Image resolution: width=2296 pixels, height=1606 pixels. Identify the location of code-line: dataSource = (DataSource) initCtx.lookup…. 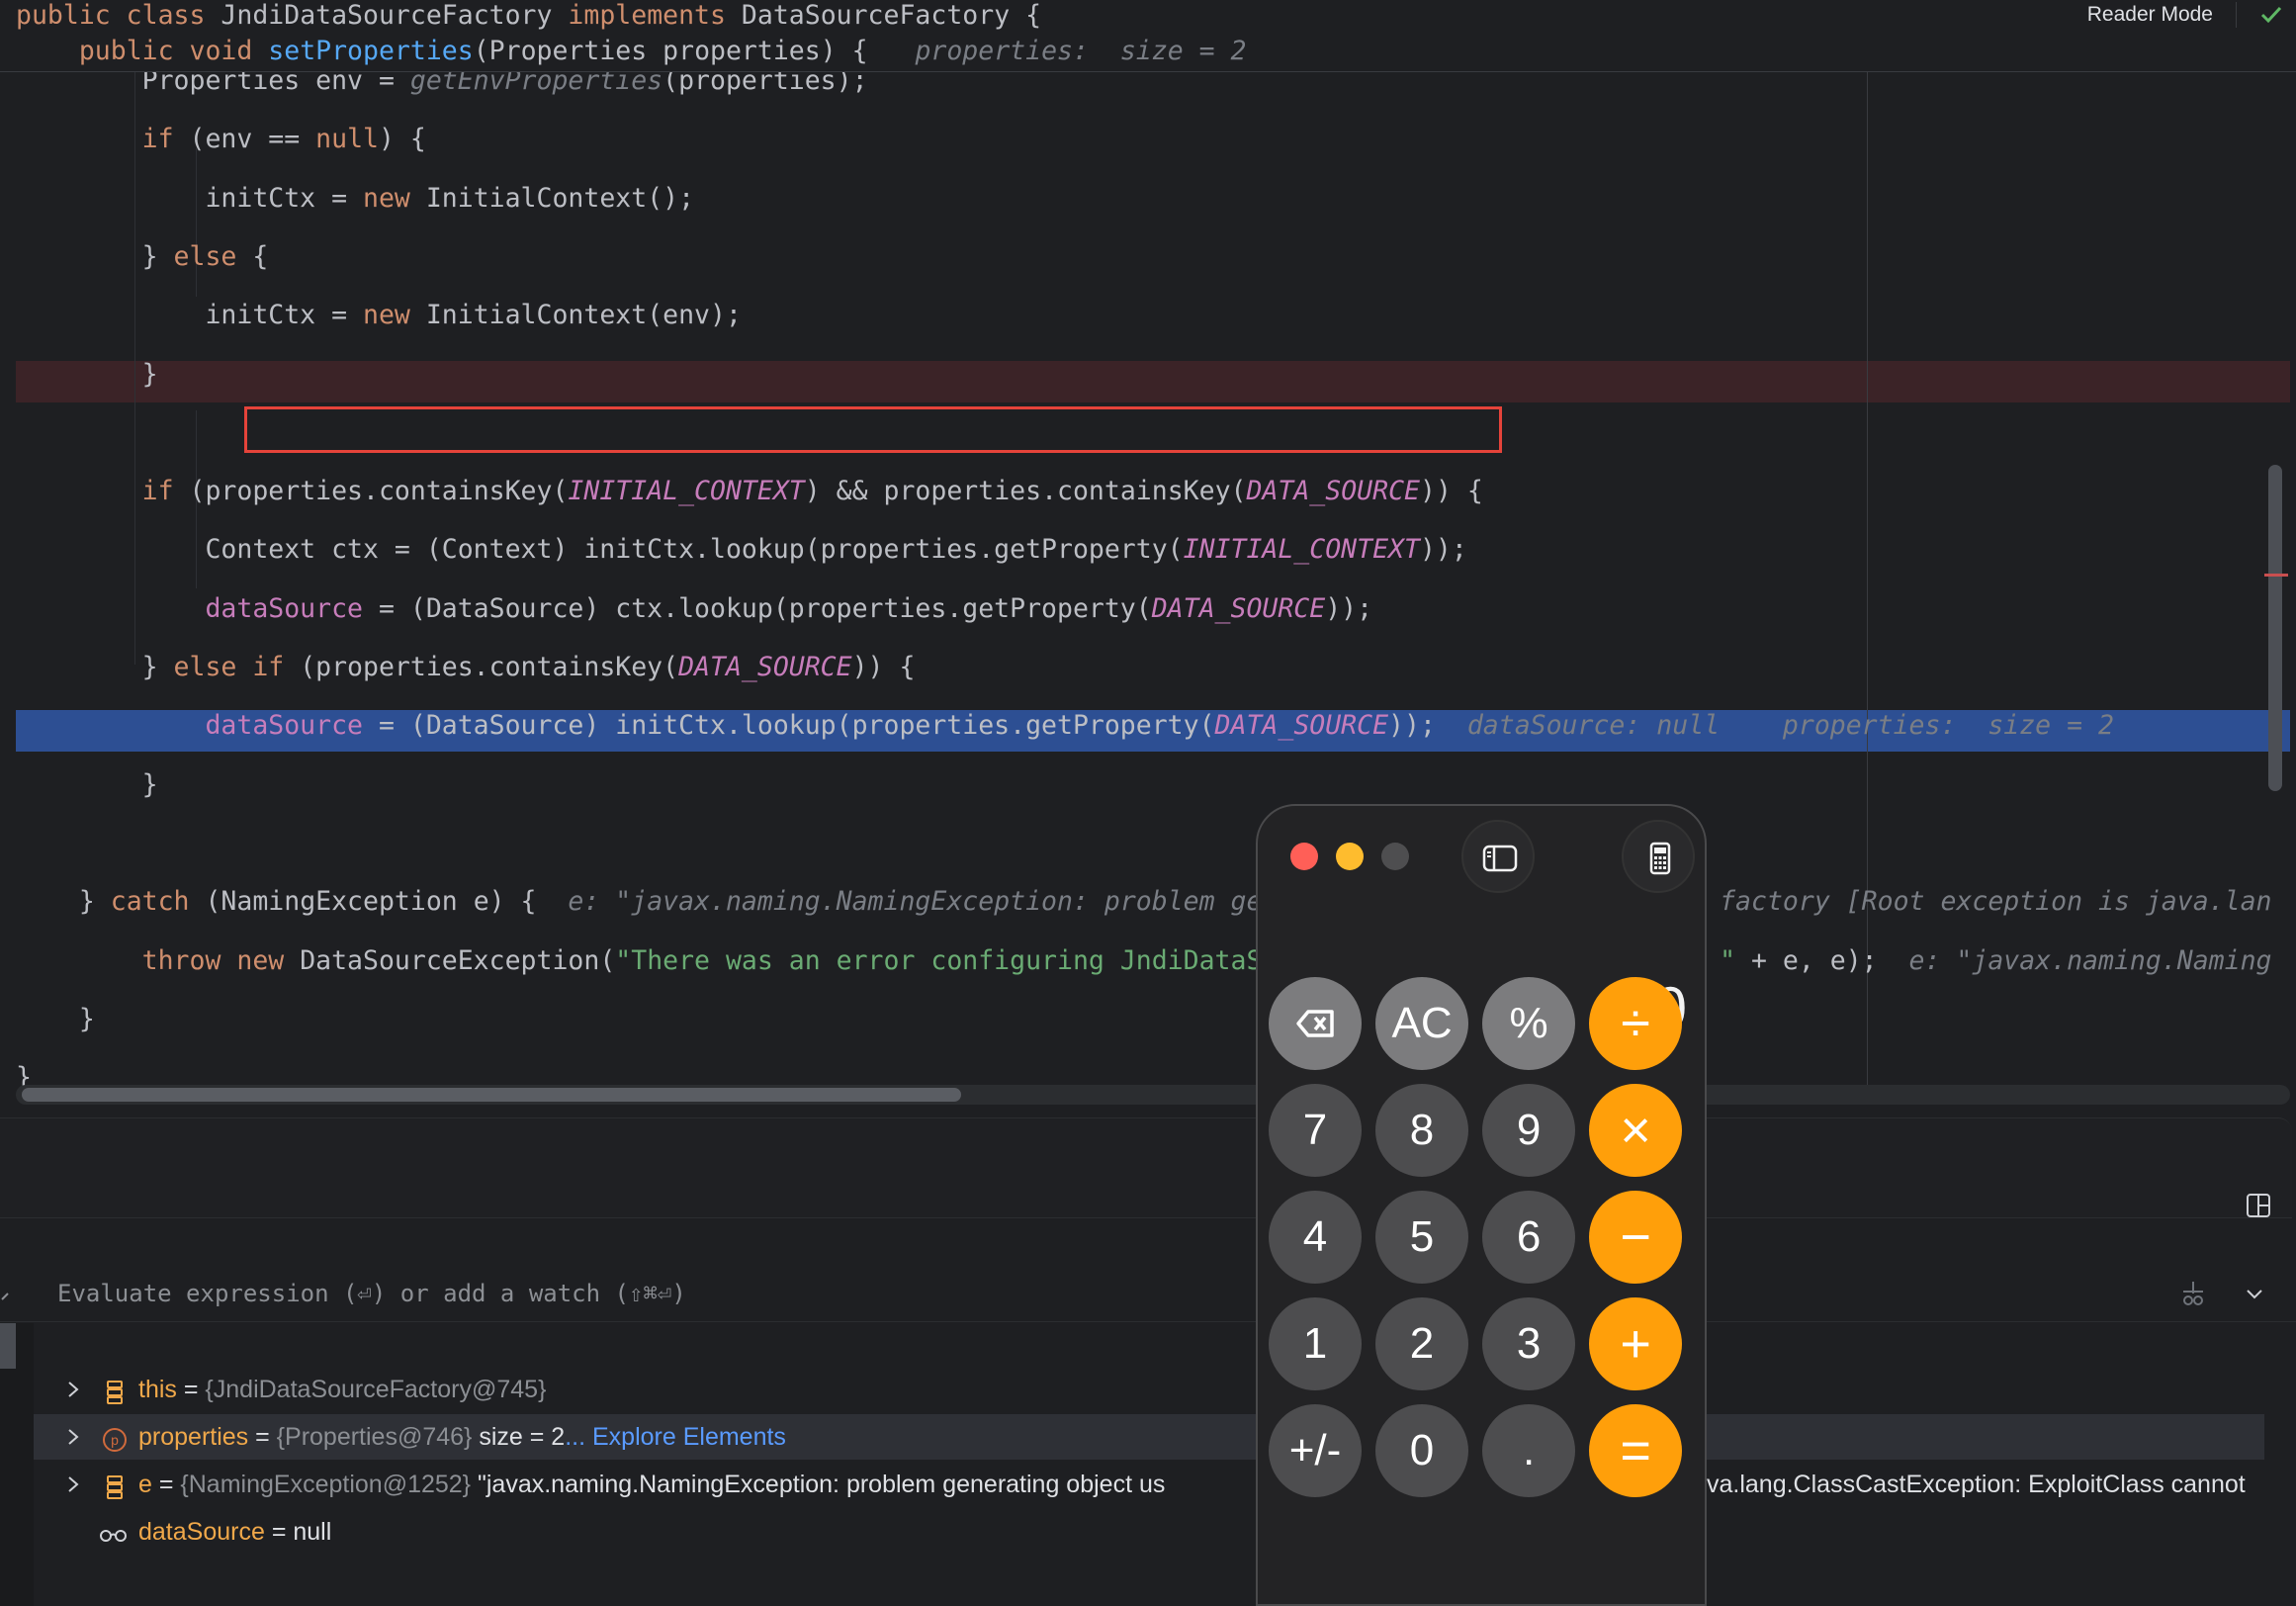
(1156, 726).